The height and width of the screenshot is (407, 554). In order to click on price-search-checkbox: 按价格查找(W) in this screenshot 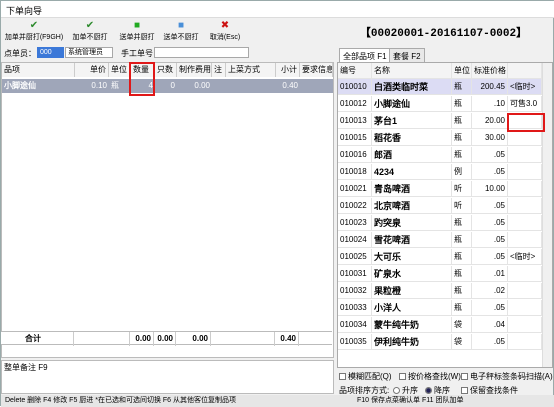, I will do `click(430, 376)`.